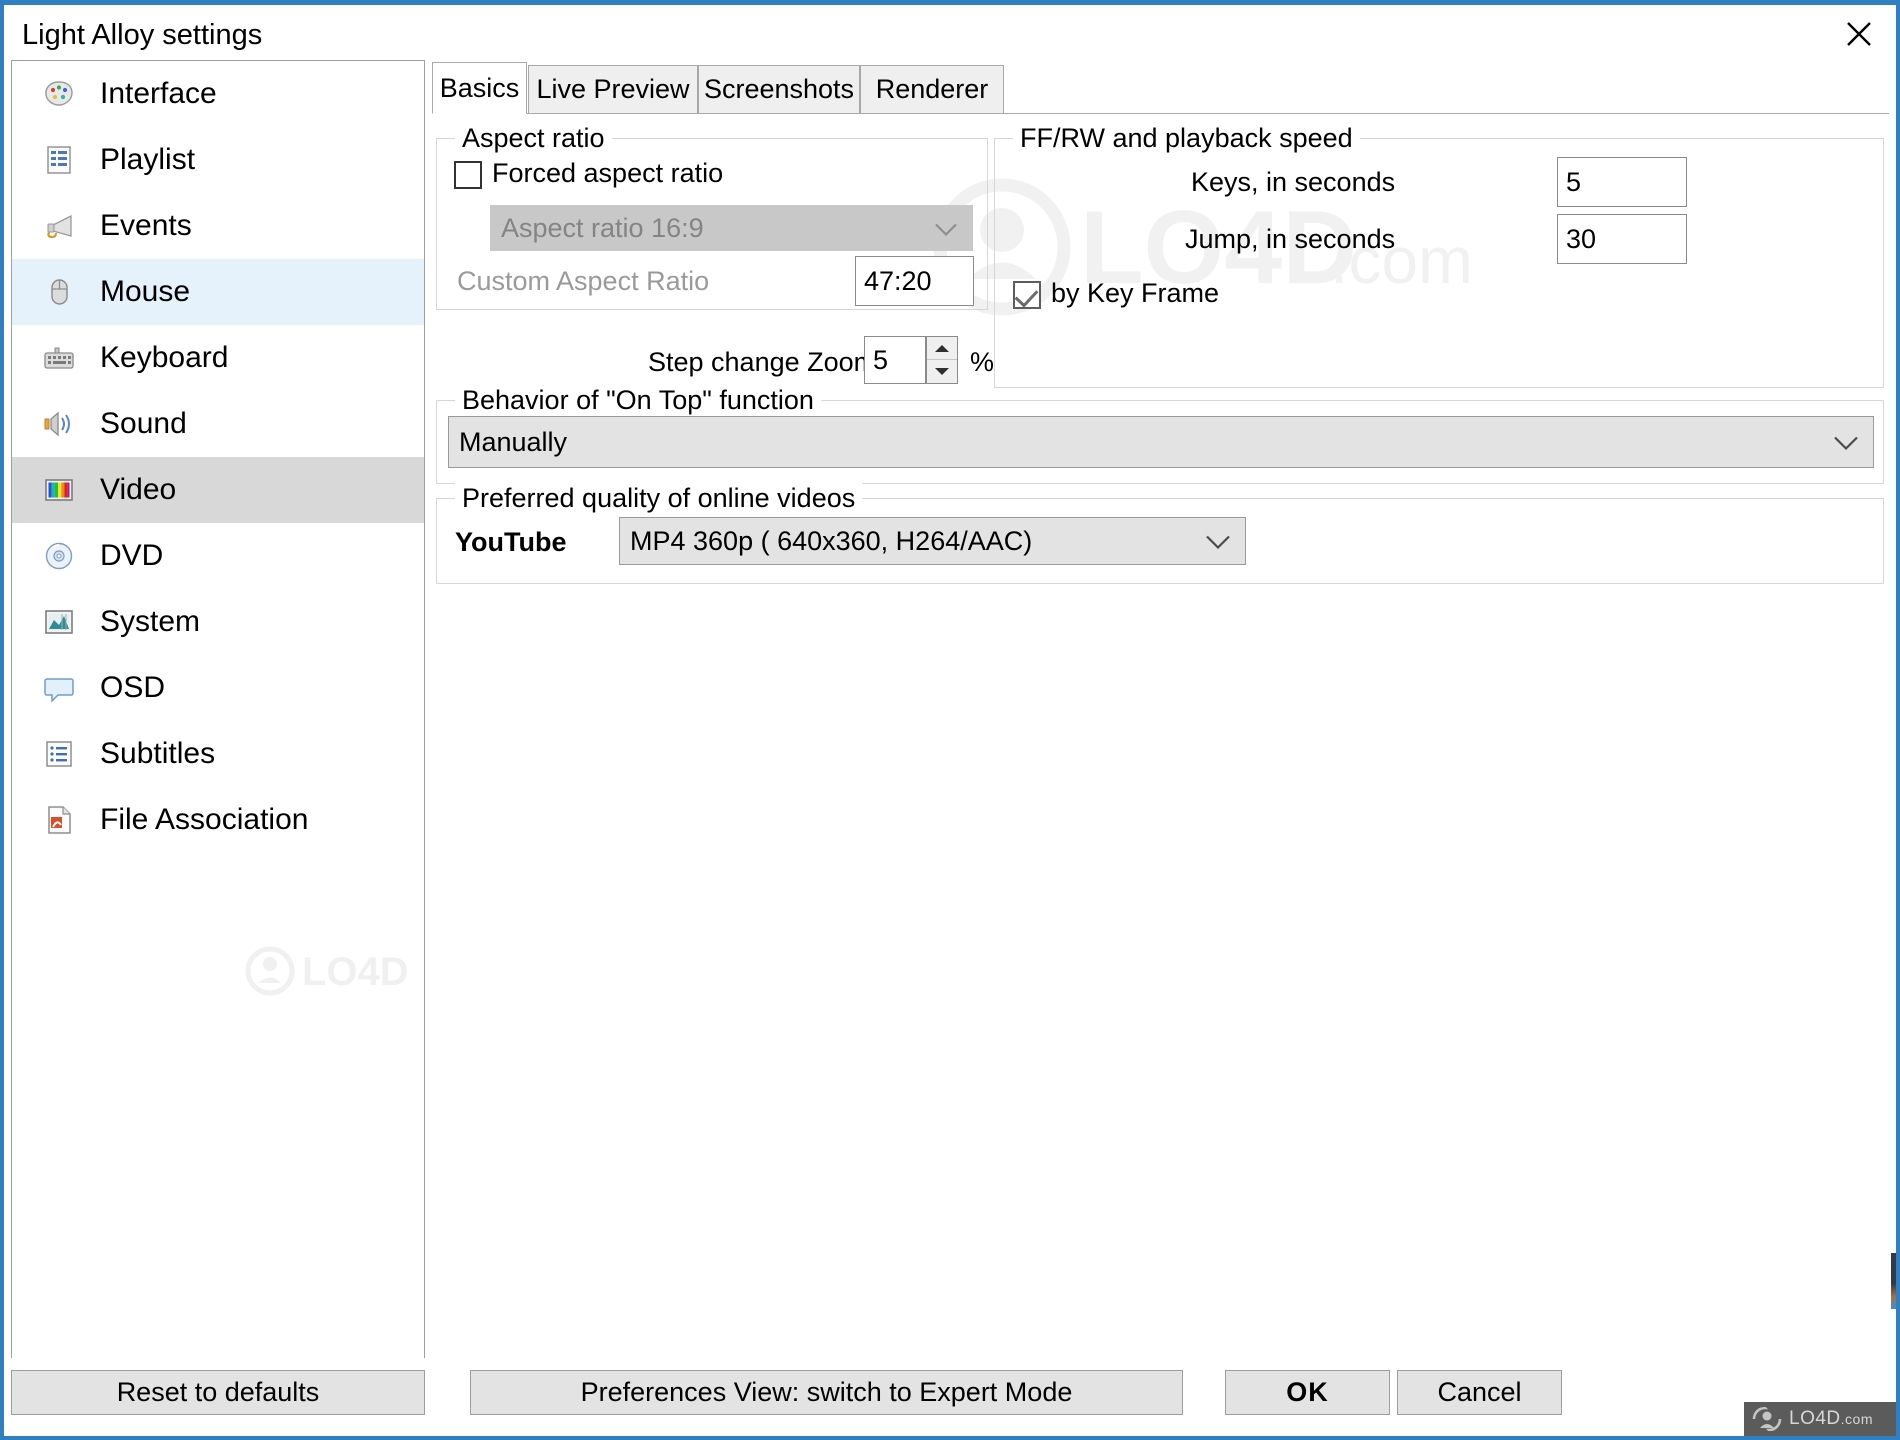 The image size is (1900, 1440). Describe the element at coordinates (59, 358) in the screenshot. I see `keyboard-icon` at that location.